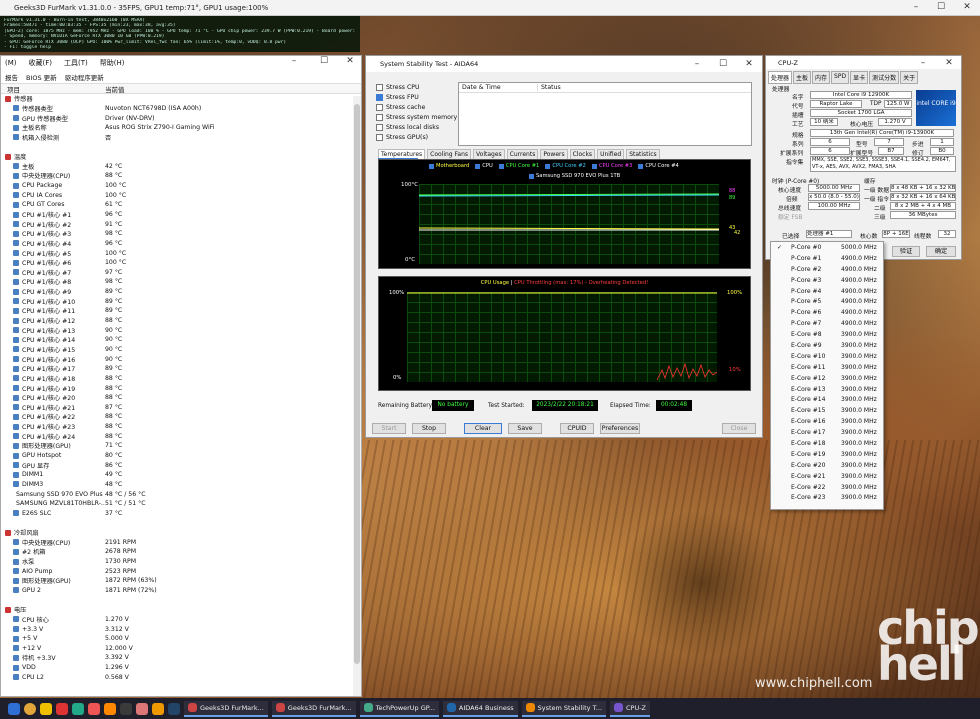 This screenshot has width=980, height=719. What do you see at coordinates (525, 428) in the screenshot?
I see `save-button: Save` at bounding box center [525, 428].